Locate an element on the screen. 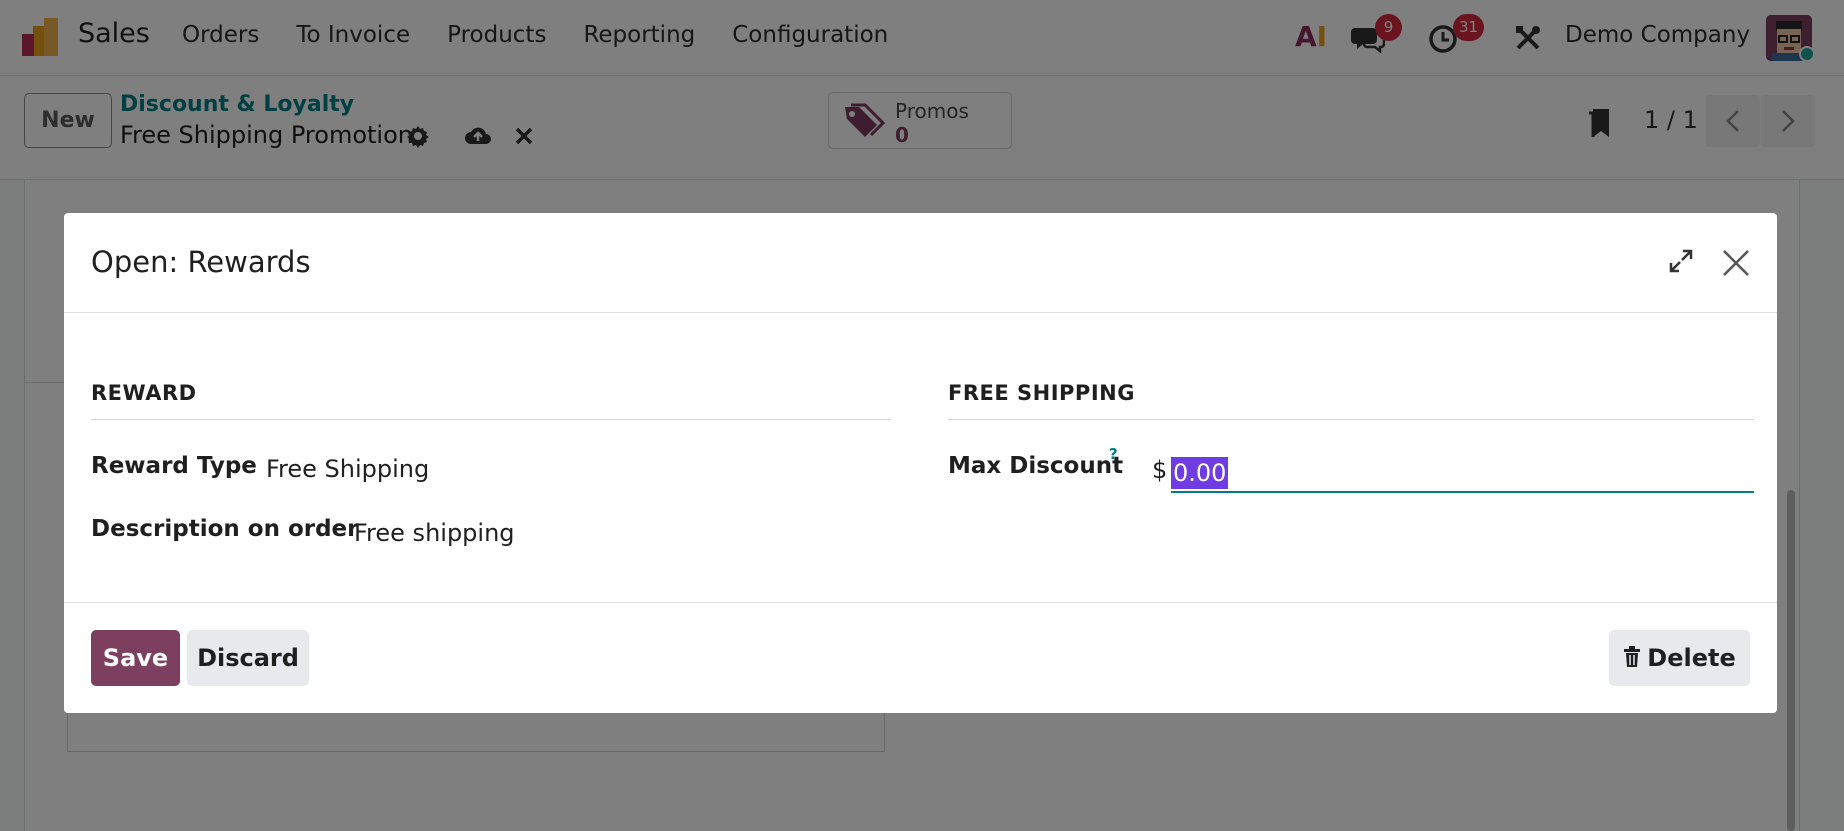 The image size is (1844, 831). max-discount-value: 0.00 is located at coordinates (1200, 473).